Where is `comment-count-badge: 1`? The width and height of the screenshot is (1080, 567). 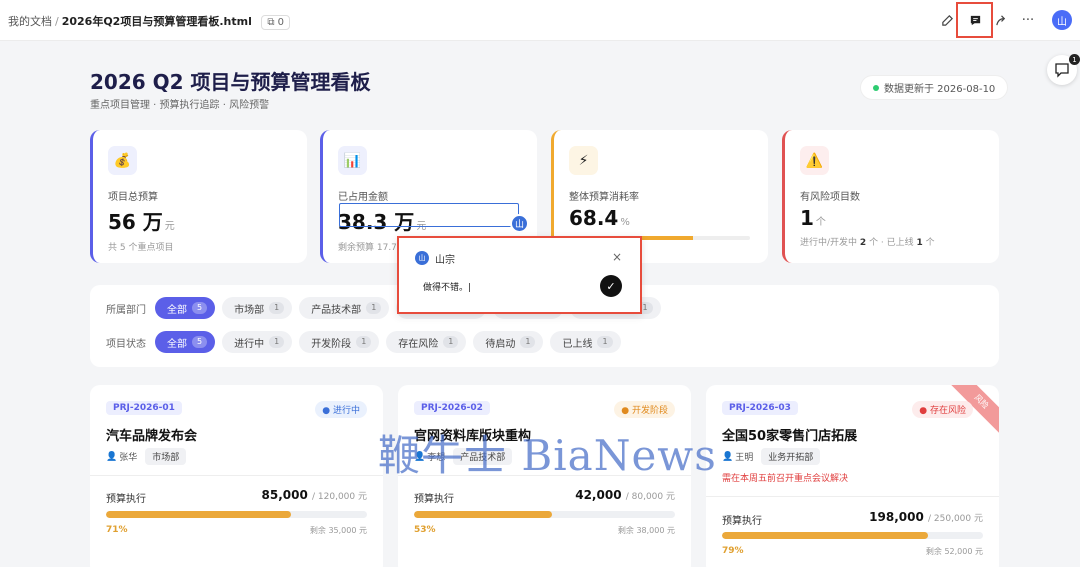
comment-count-badge: 1 is located at coordinates (1074, 59).